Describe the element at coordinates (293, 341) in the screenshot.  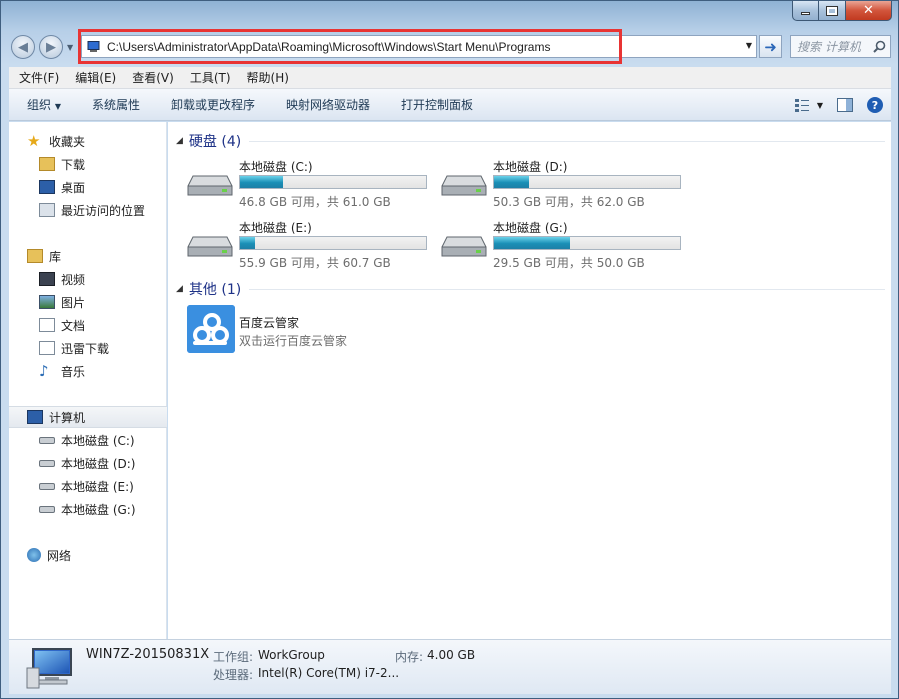
I see `app-subtitle: 双击运行百度云管家` at that location.